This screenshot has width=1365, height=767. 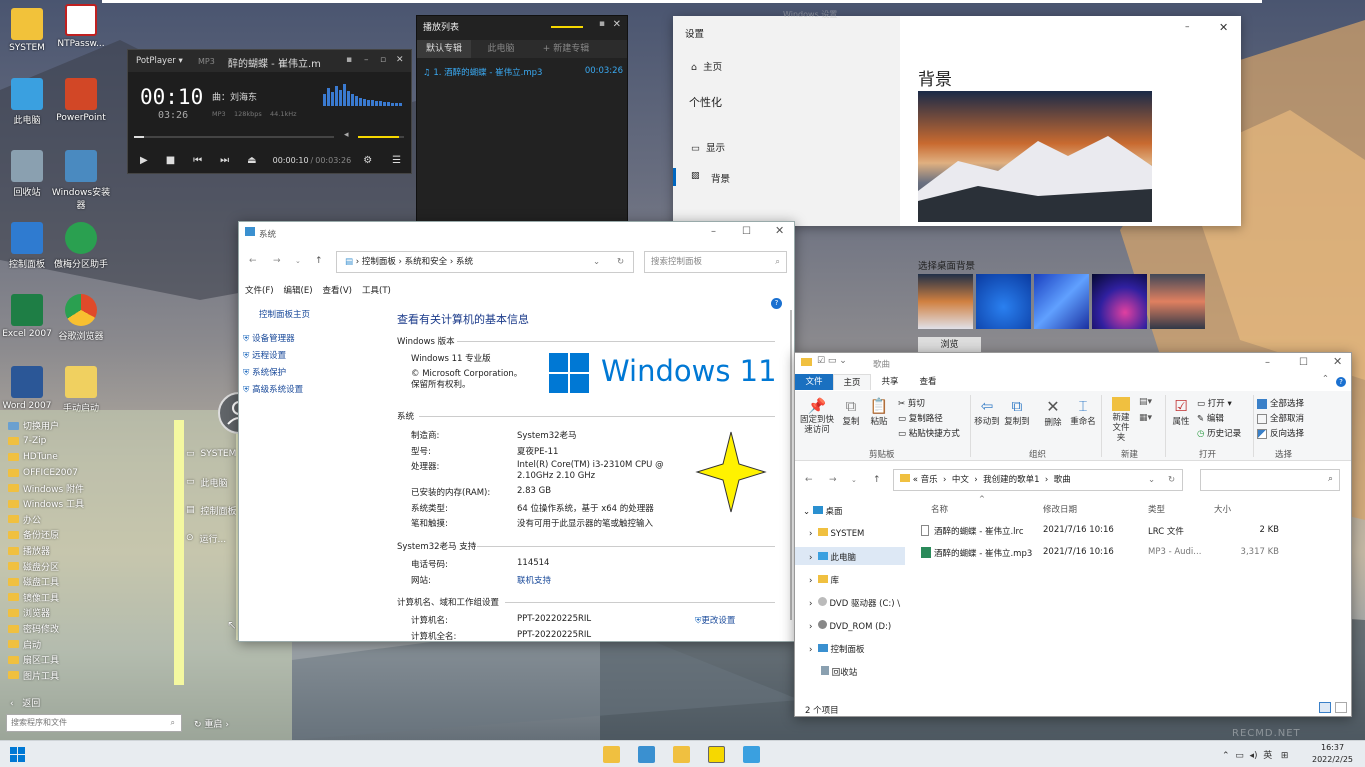 What do you see at coordinates (224, 160) in the screenshot?
I see `next-icon: ⏭` at bounding box center [224, 160].